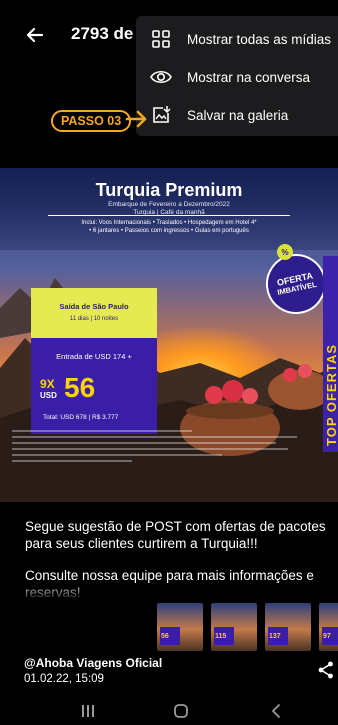 The width and height of the screenshot is (338, 725). I want to click on menu-item-show-all-media: Mostrar todas as mídias, so click(237, 39).